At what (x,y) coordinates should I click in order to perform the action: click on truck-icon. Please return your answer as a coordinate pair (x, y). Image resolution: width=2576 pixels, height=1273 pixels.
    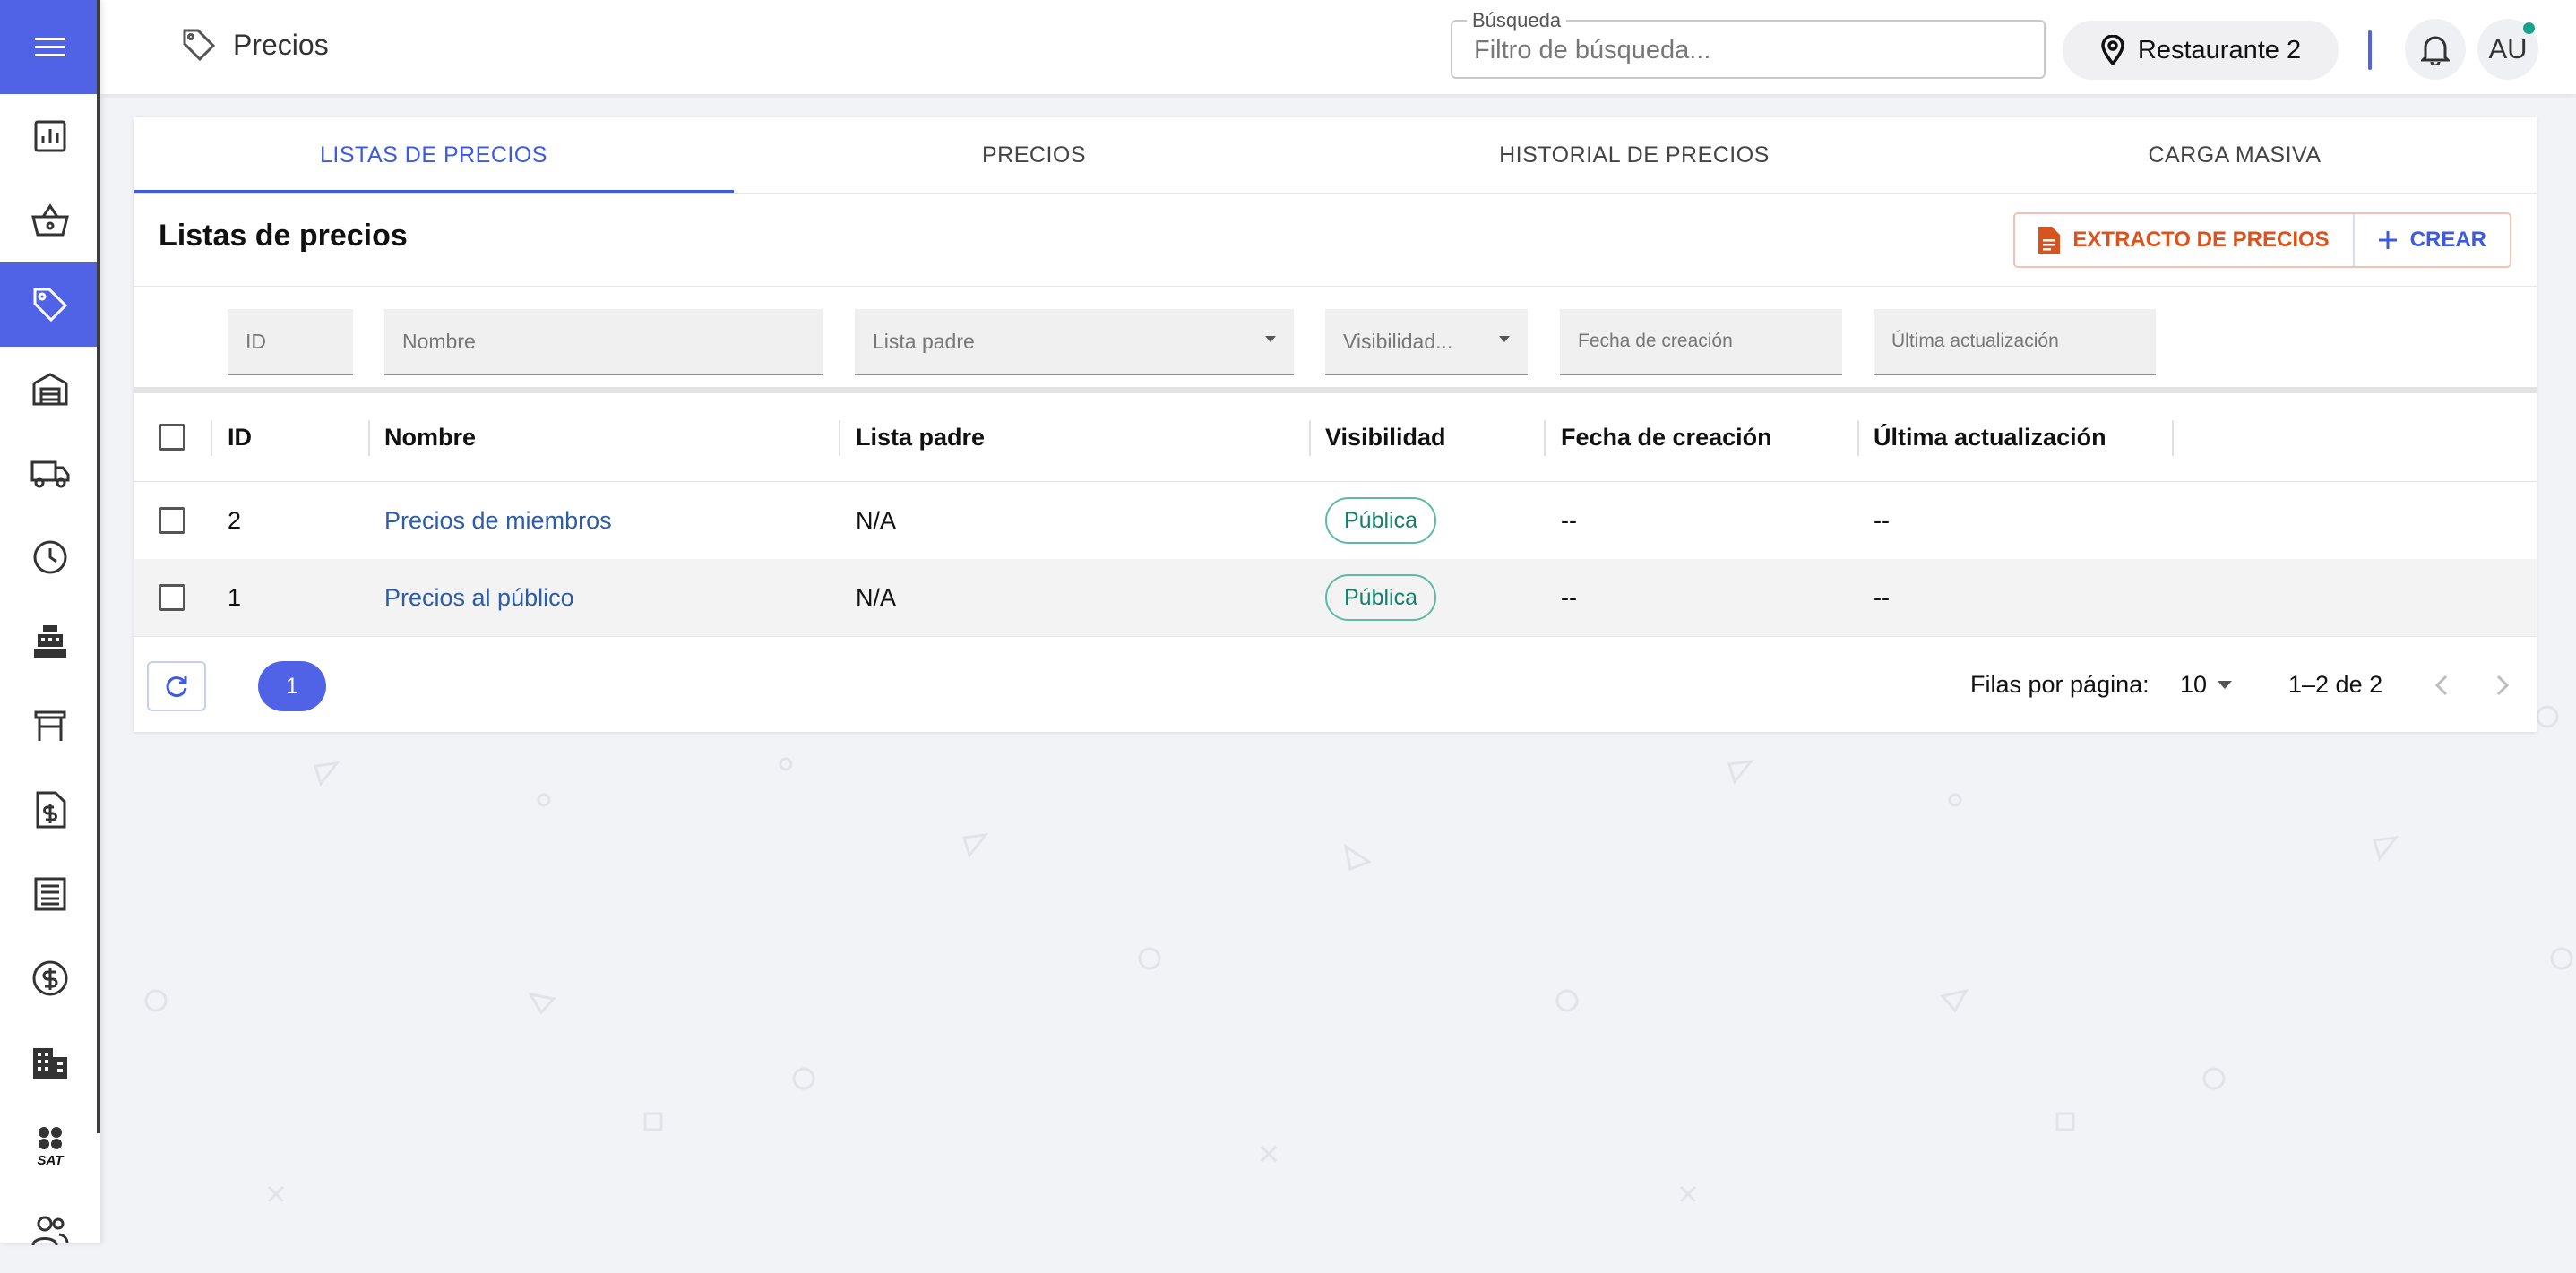
    Looking at the image, I should click on (50, 473).